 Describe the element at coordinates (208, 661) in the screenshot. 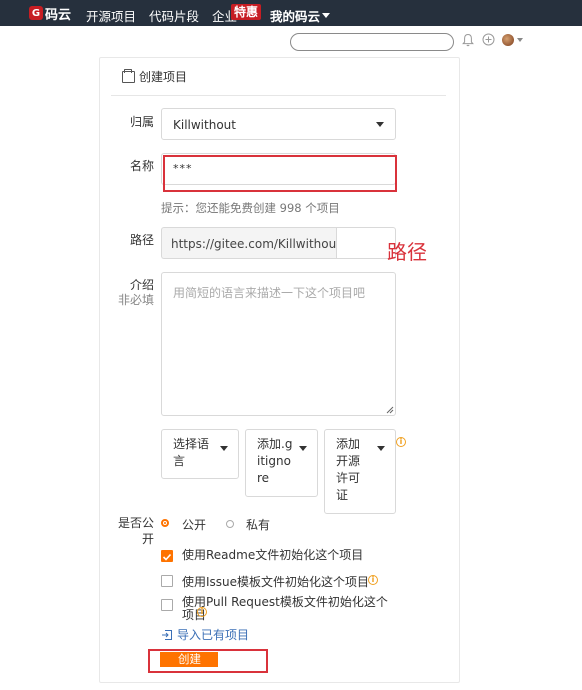

I see `highlight-box-create` at that location.